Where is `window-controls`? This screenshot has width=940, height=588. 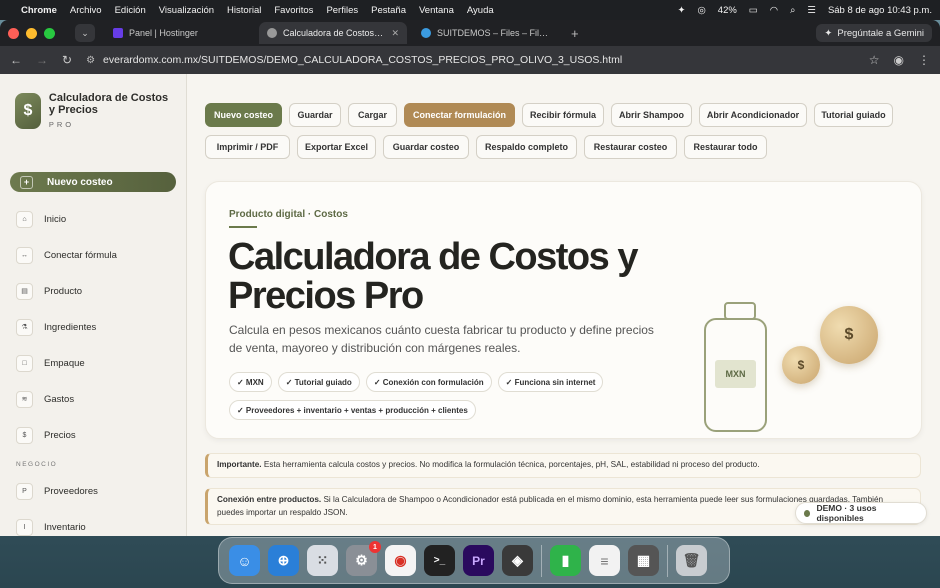 window-controls is located at coordinates (31, 33).